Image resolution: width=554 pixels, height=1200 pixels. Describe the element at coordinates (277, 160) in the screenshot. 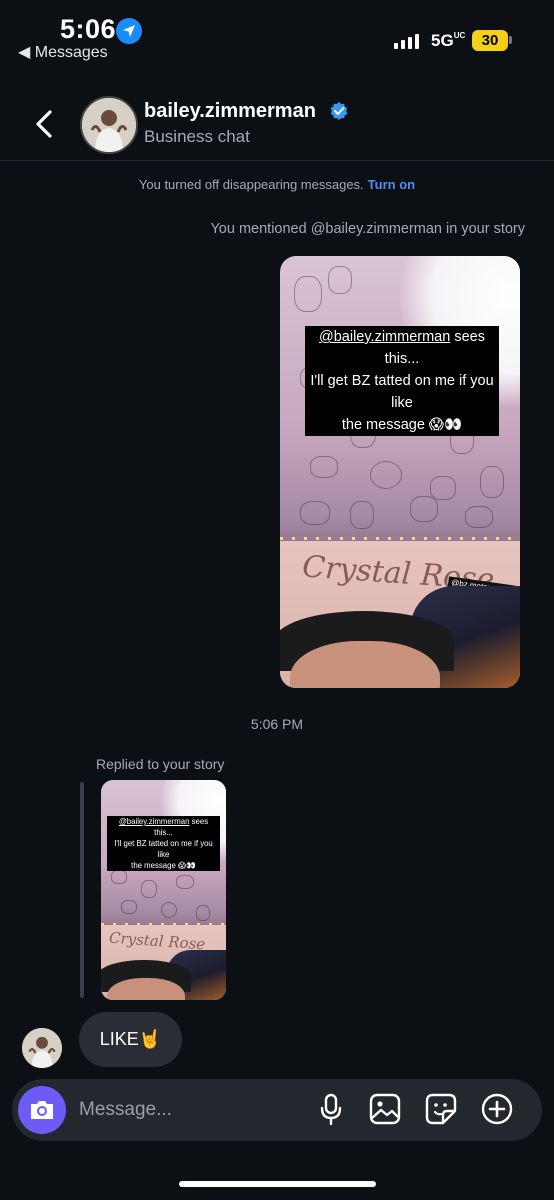

I see `header-divider` at that location.